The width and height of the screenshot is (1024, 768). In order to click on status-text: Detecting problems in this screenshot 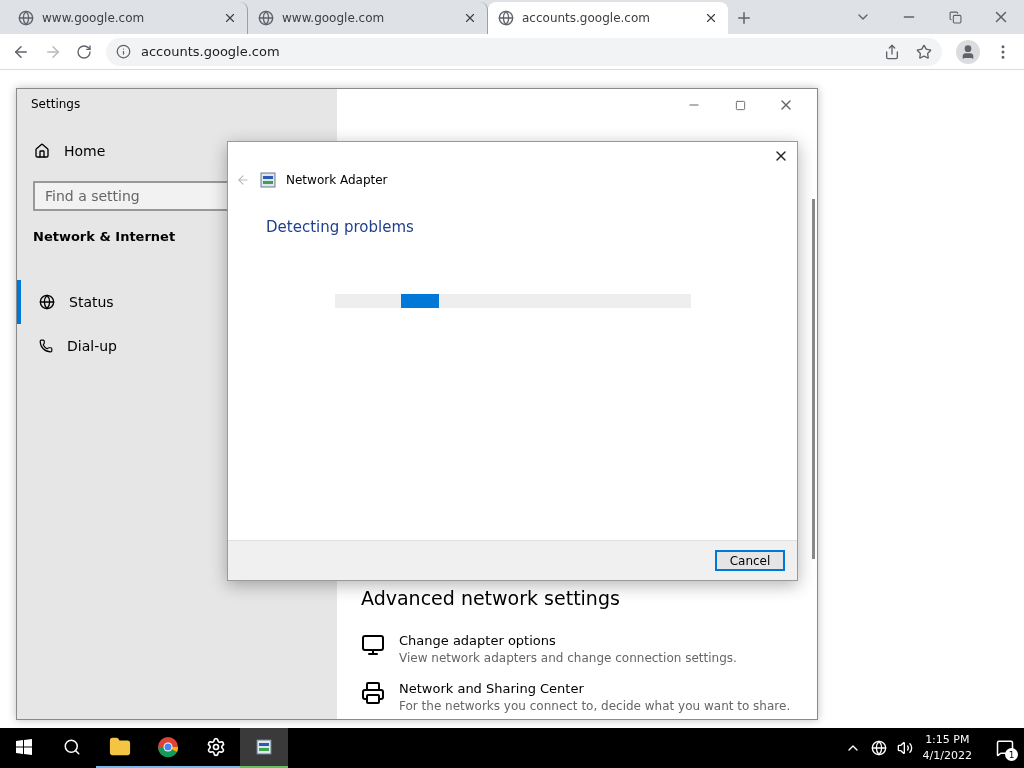, I will do `click(340, 226)`.